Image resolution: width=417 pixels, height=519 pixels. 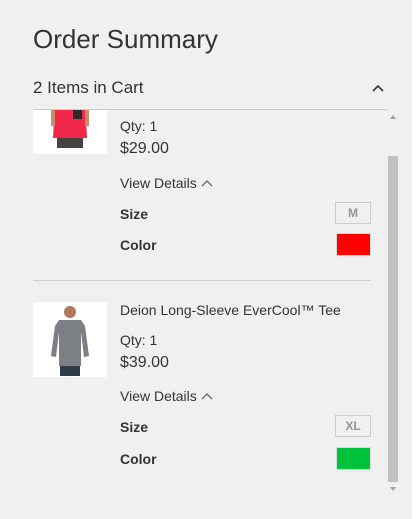 I want to click on item-name: Deion Long-Sleeve EverCool™ Tee, so click(x=230, y=310).